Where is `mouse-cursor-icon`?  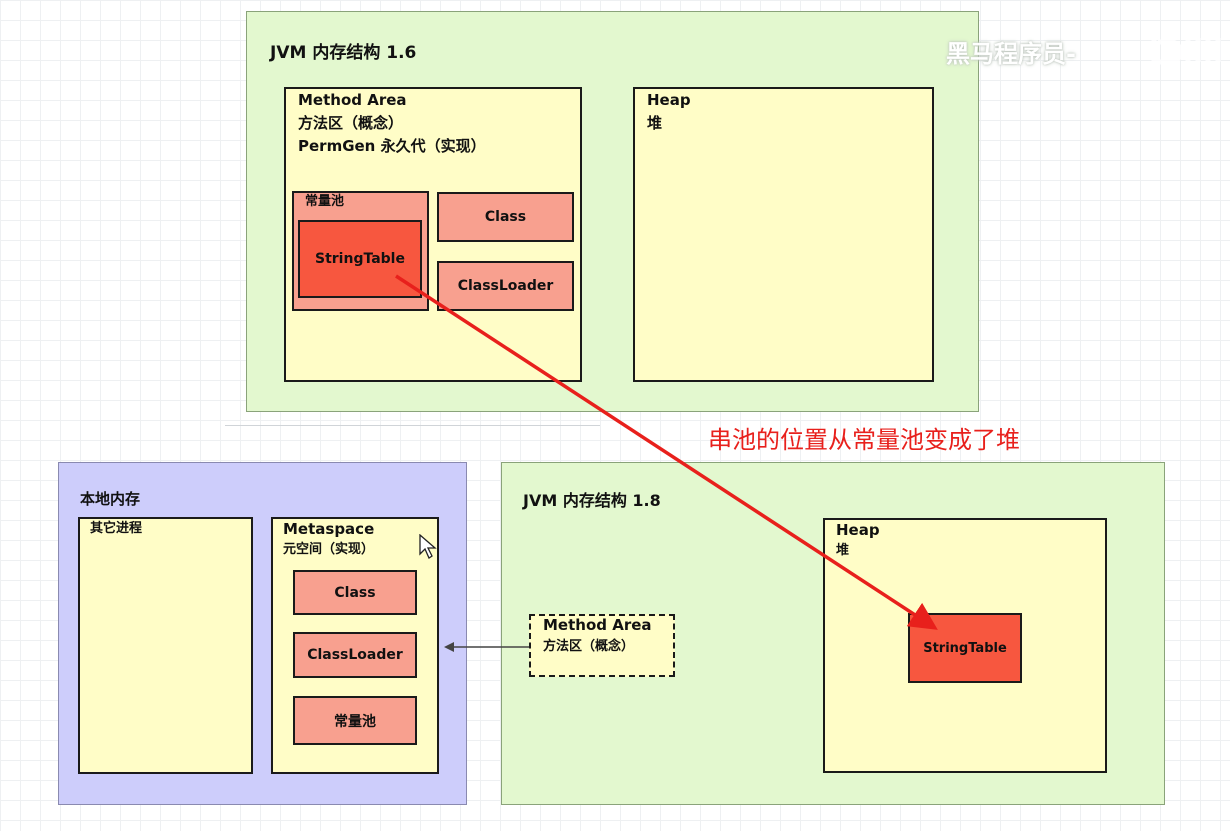
mouse-cursor-icon is located at coordinates (428, 546).